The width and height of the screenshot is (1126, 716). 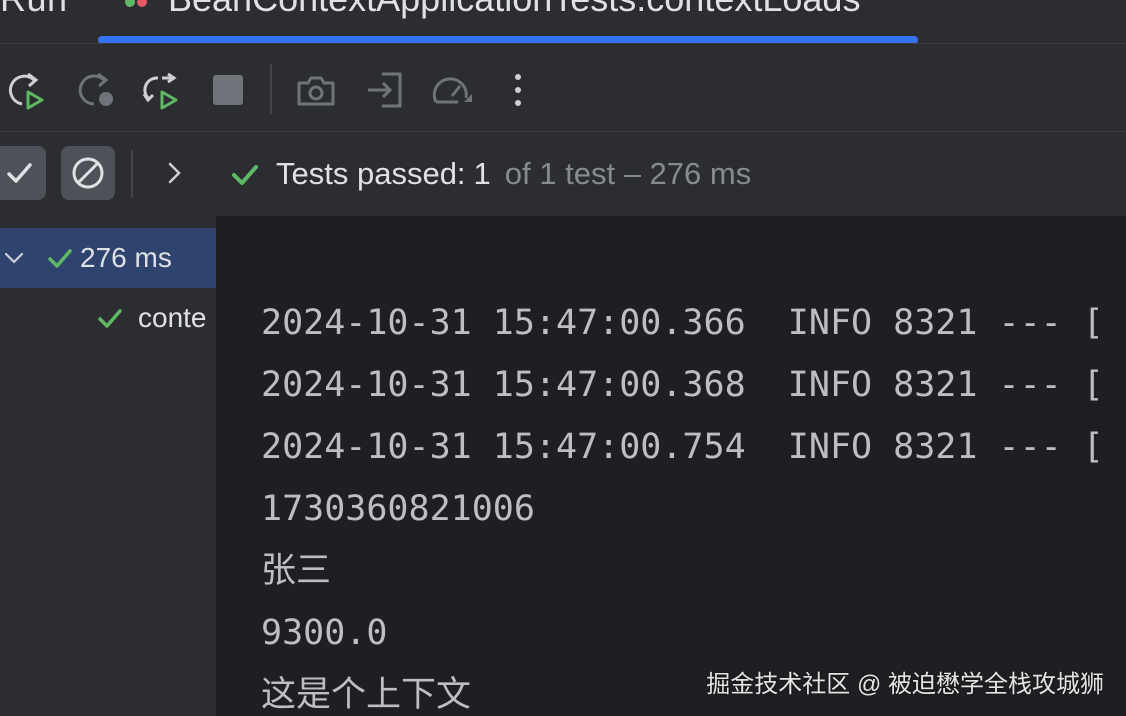 What do you see at coordinates (324, 633) in the screenshot?
I see `console-line: 9300.0` at bounding box center [324, 633].